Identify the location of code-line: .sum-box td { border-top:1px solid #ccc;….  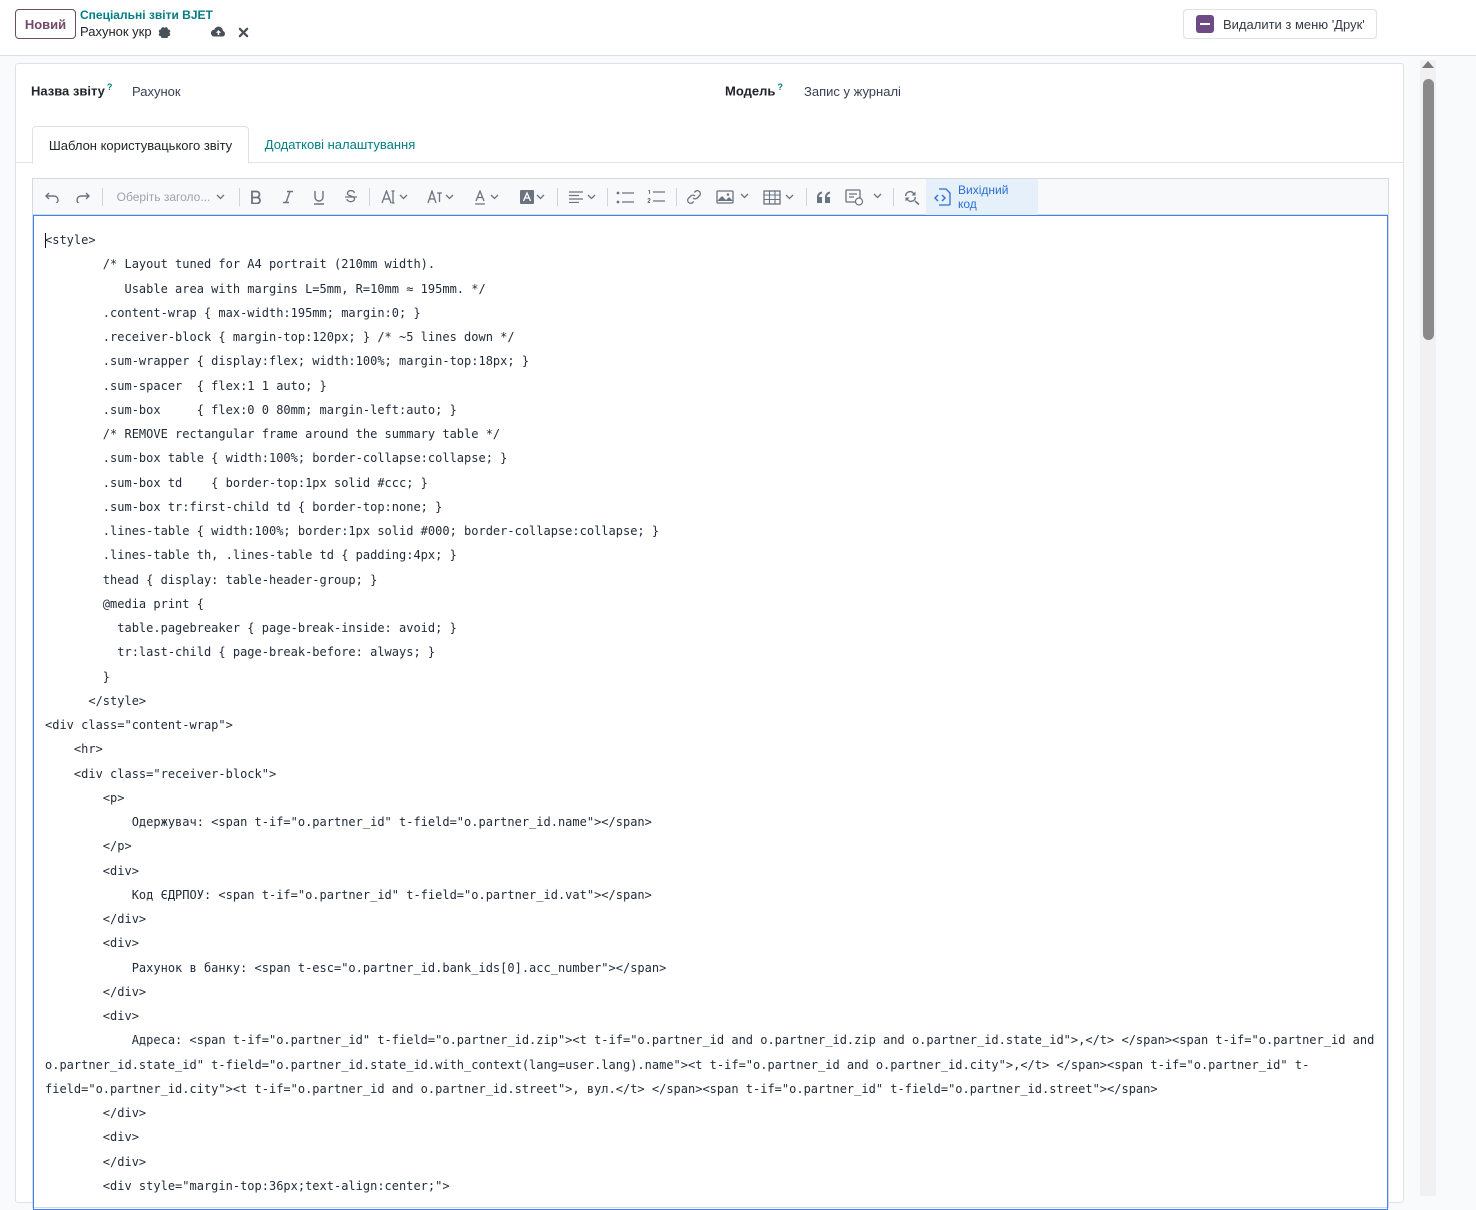
(236, 482).